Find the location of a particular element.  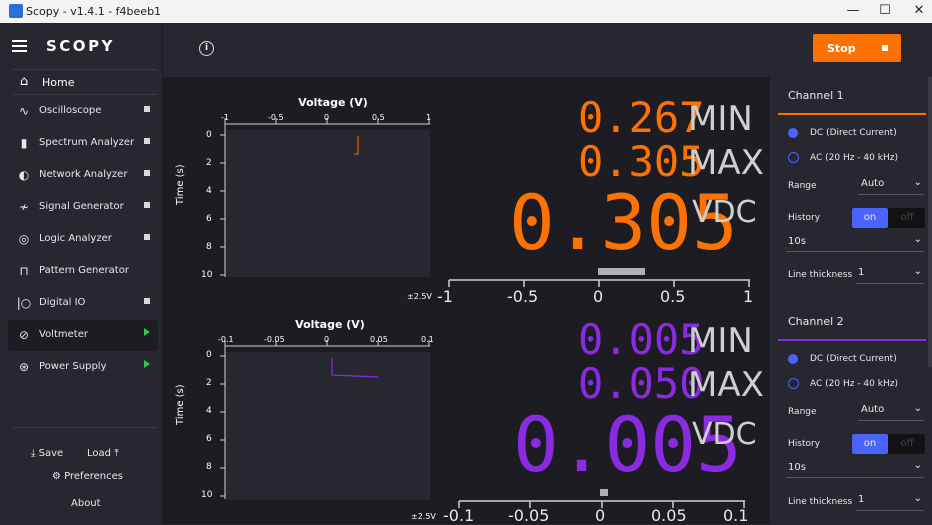

nav-label: Spectrum Analyzer is located at coordinates (87, 142).